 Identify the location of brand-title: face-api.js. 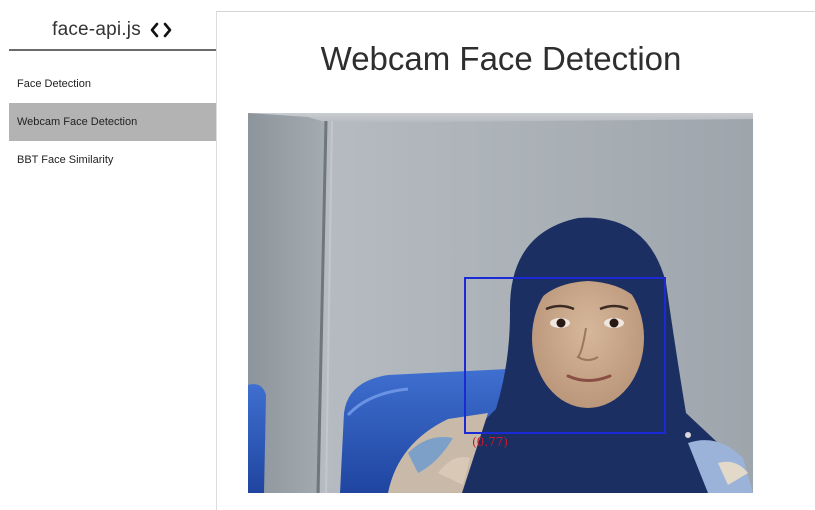
(96, 30).